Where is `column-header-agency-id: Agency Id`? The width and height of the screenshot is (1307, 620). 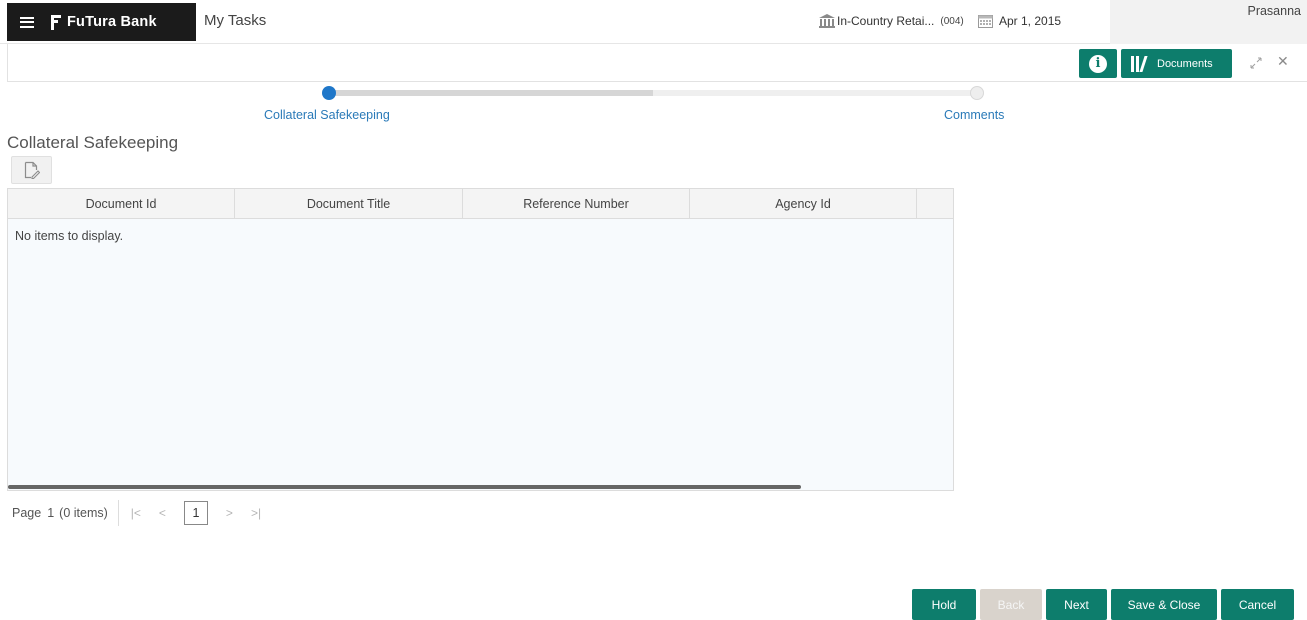 column-header-agency-id: Agency Id is located at coordinates (803, 204).